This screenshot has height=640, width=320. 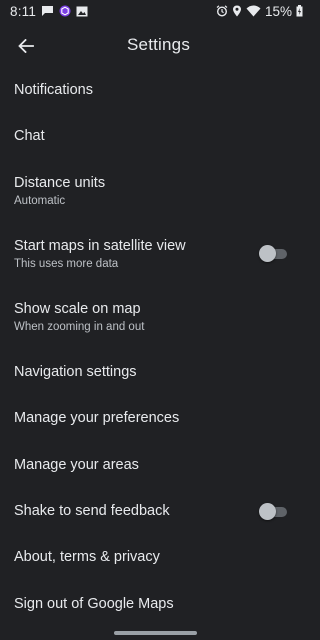 I want to click on setting-chat: Chat, so click(x=155, y=137).